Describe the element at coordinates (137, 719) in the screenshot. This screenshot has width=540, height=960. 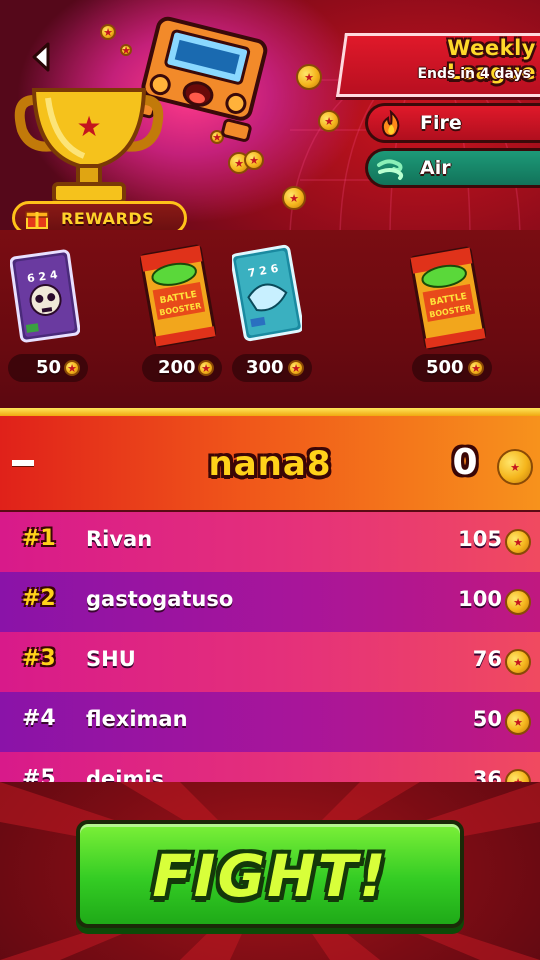
I see `player-name: fleximan` at that location.